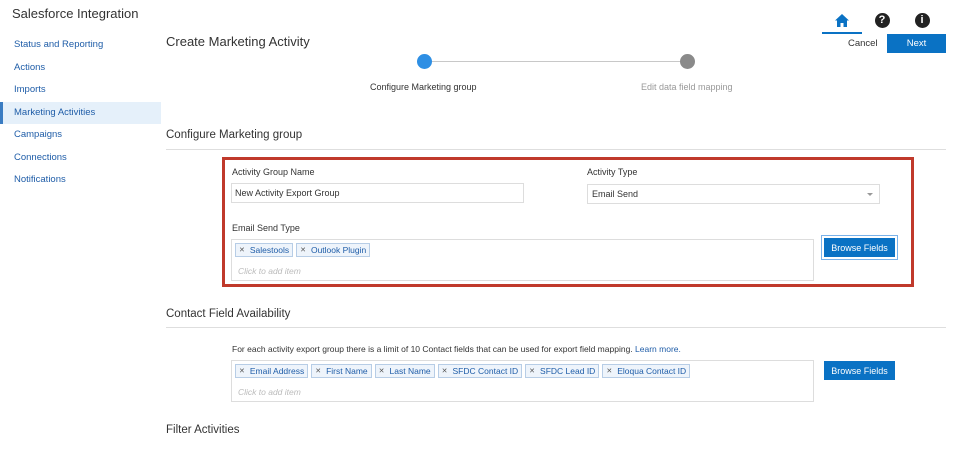 This screenshot has width=960, height=451. I want to click on tag: ✕ Outlook Plugin, so click(333, 250).